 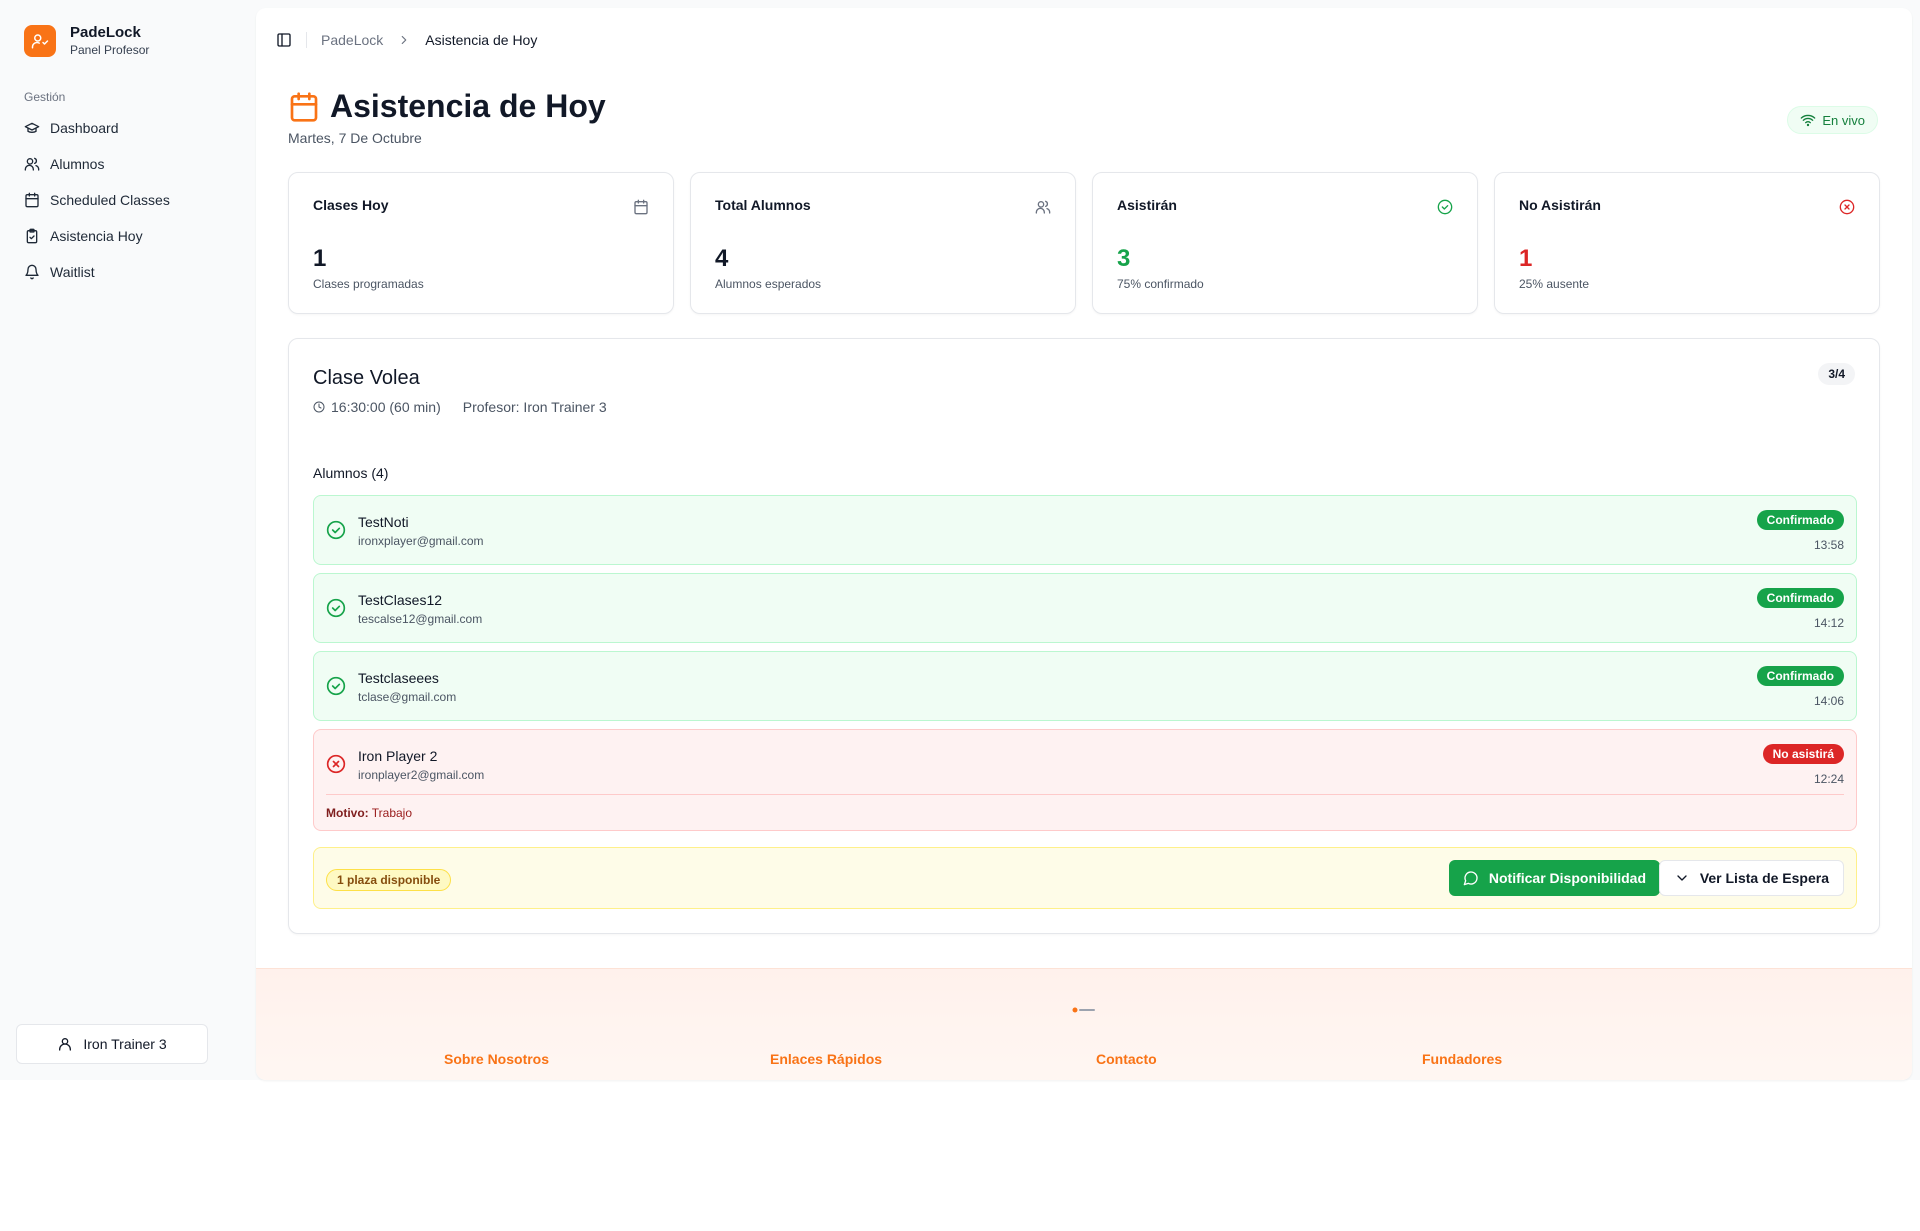 What do you see at coordinates (420, 619) in the screenshot?
I see `student-email: tescalse12@gmail.com` at bounding box center [420, 619].